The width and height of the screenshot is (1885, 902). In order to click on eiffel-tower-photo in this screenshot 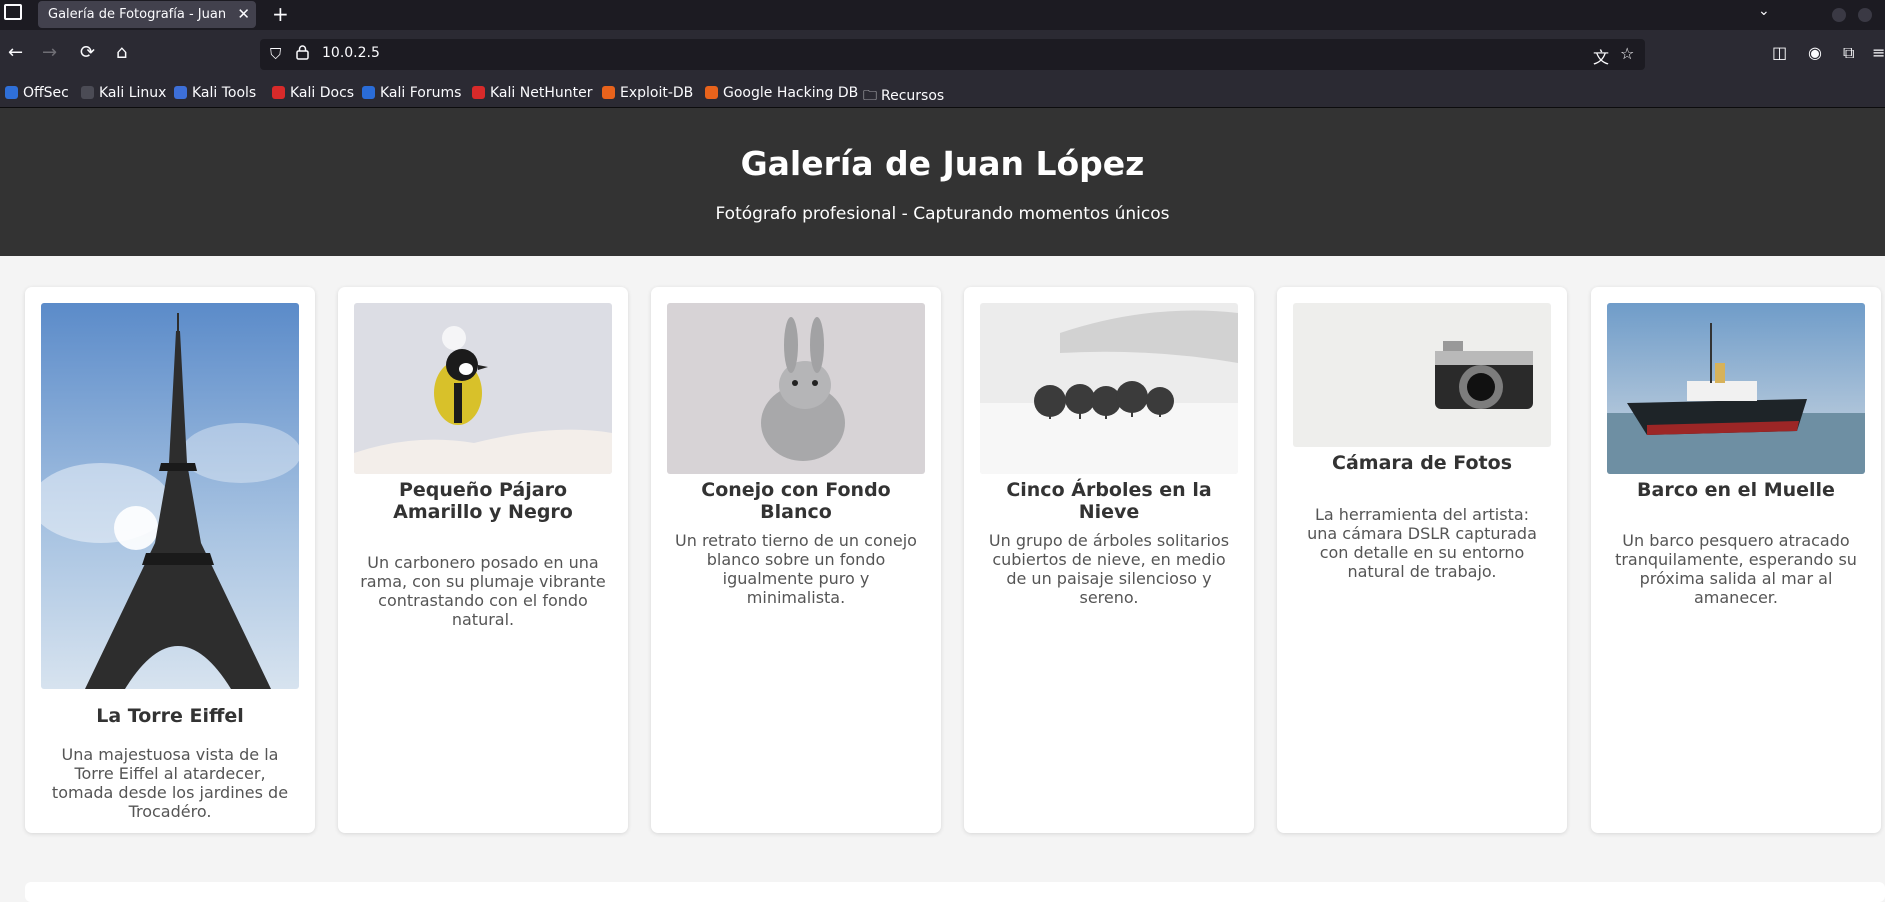, I will do `click(170, 496)`.